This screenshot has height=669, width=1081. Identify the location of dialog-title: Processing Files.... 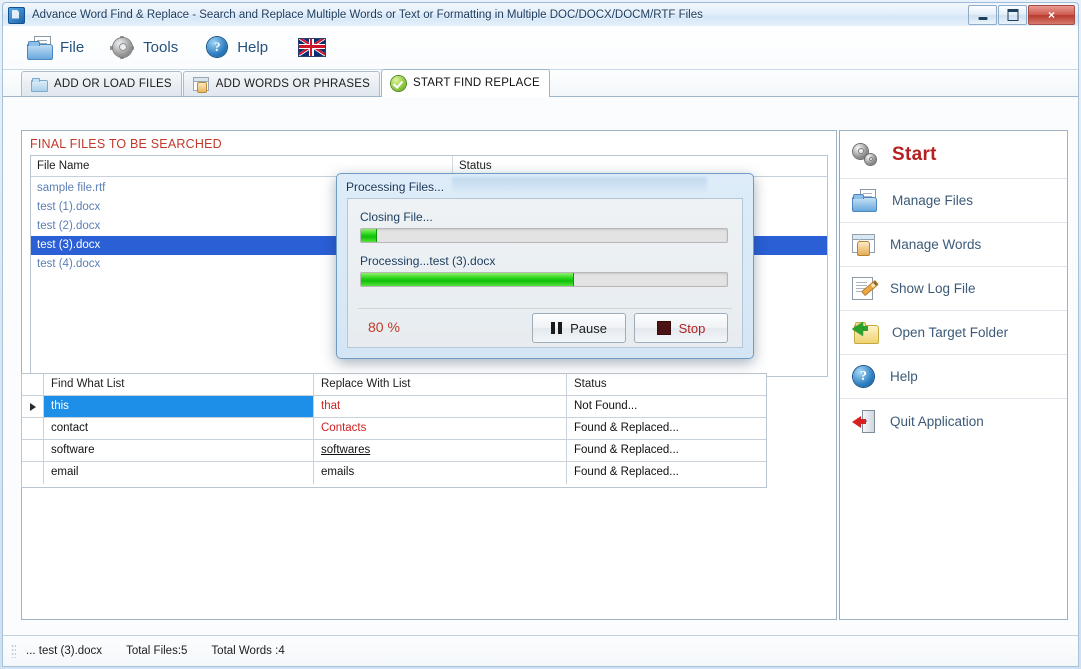
(395, 186).